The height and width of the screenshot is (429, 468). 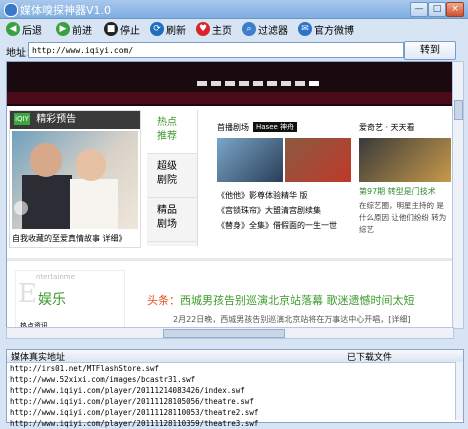 What do you see at coordinates (277, 225) in the screenshot?
I see `premiere-link-3: 《替身》全集》借假面的一生一世` at bounding box center [277, 225].